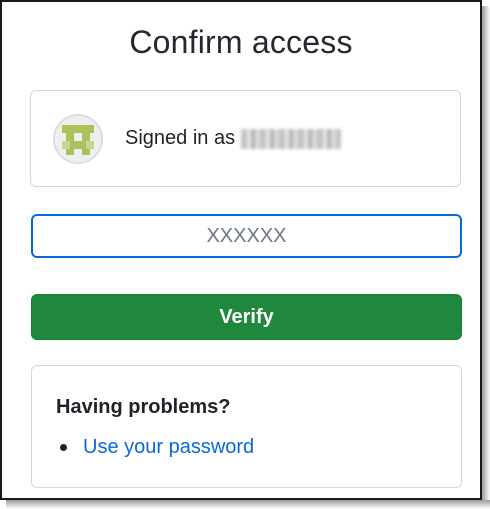 The image size is (490, 509). I want to click on identicon-avatar-icon, so click(78, 138).